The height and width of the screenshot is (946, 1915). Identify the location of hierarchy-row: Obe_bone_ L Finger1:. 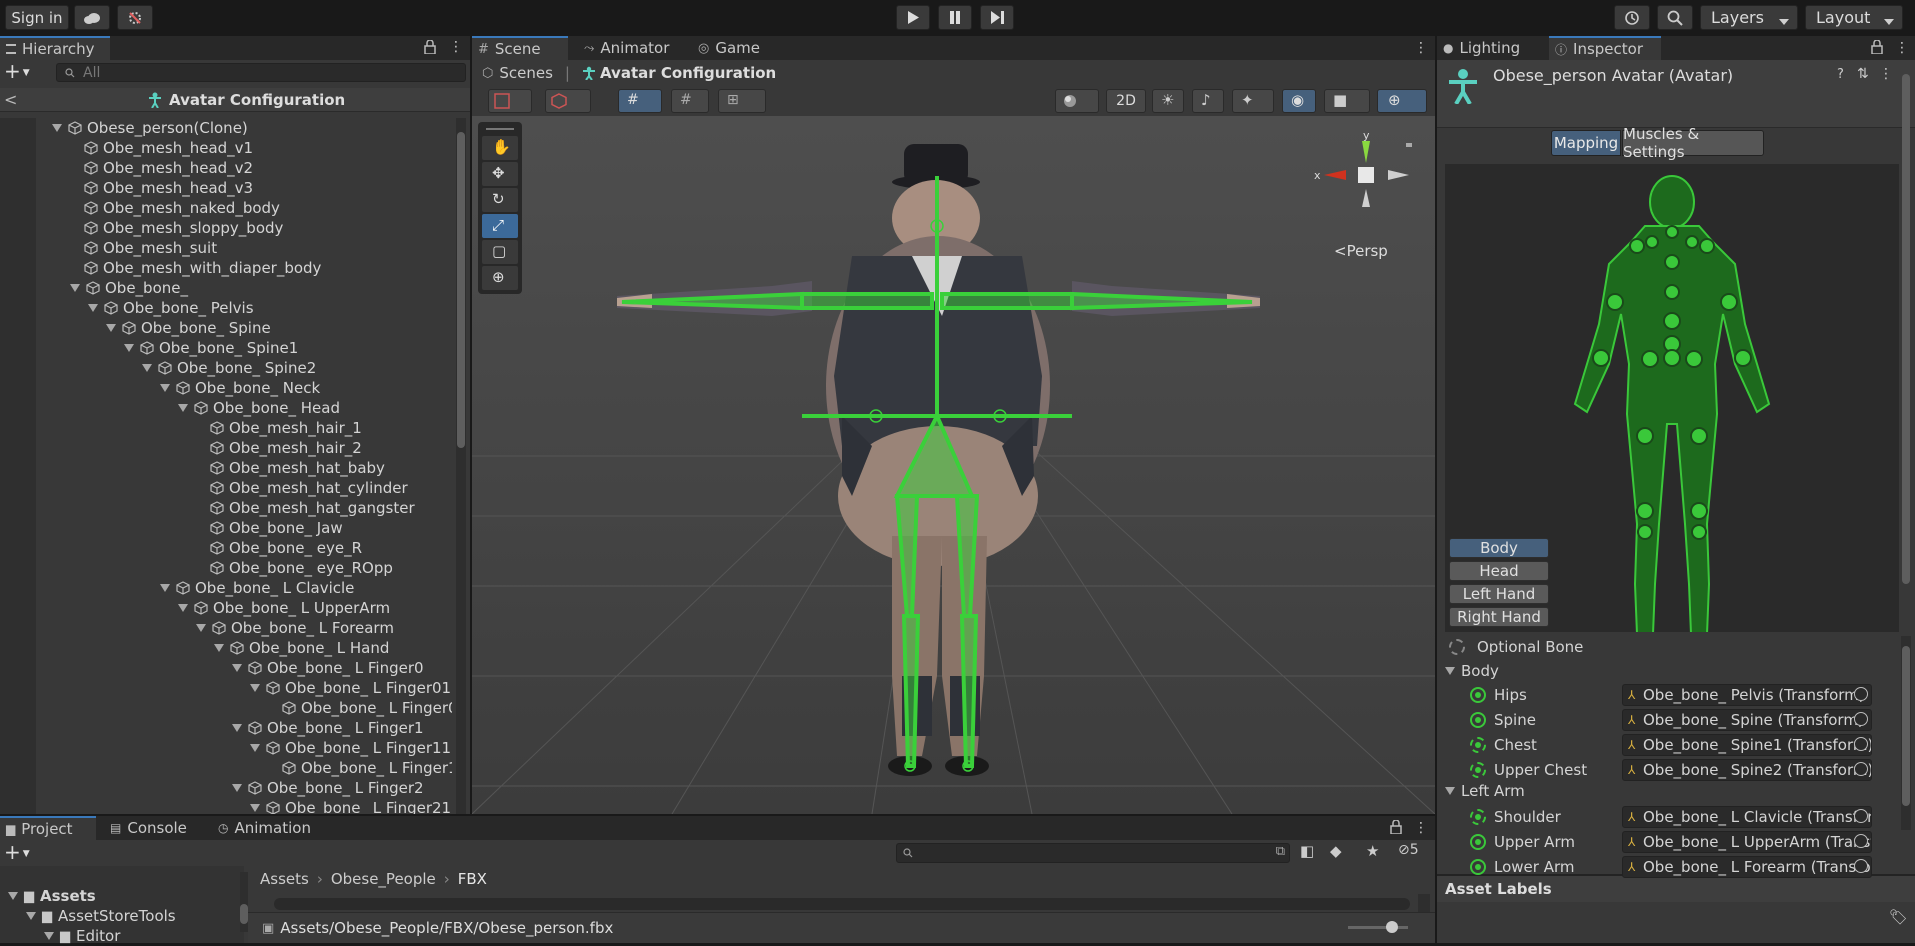
(367, 768).